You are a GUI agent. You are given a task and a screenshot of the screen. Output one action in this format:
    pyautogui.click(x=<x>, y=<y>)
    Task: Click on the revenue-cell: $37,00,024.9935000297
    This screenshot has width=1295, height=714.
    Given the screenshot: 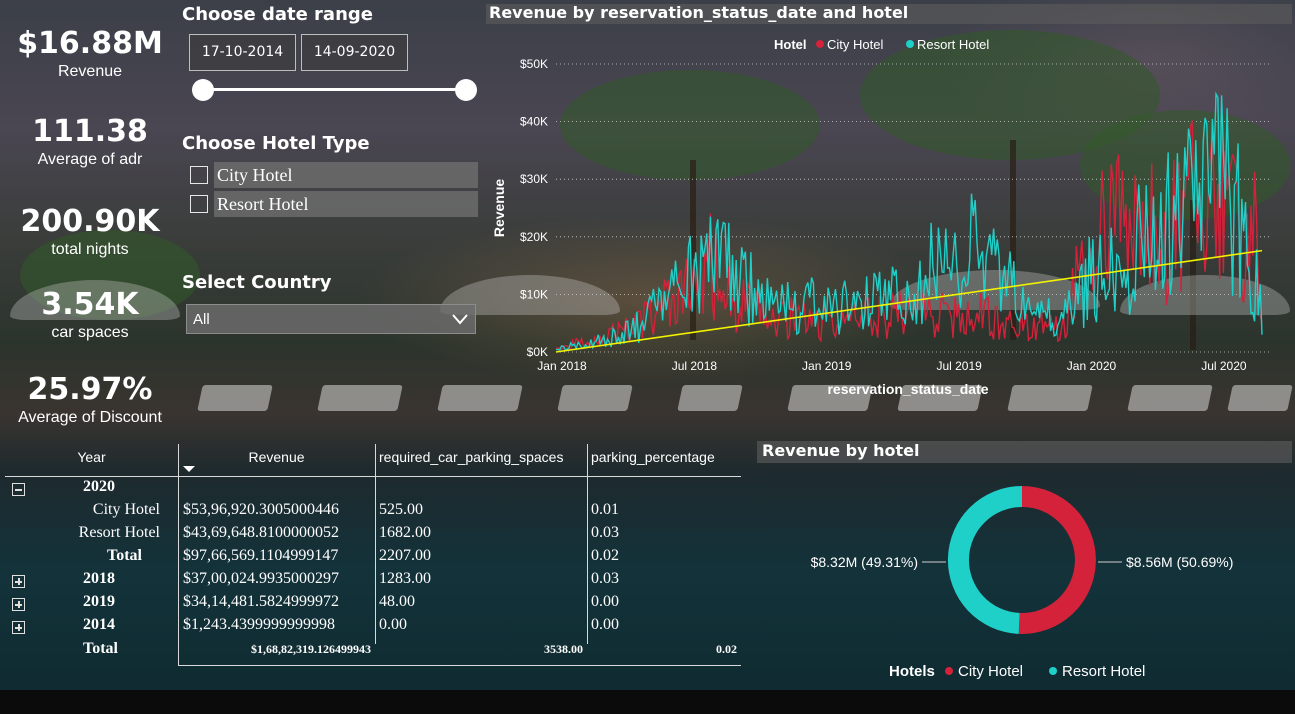 What is the action you would take?
    pyautogui.click(x=261, y=578)
    